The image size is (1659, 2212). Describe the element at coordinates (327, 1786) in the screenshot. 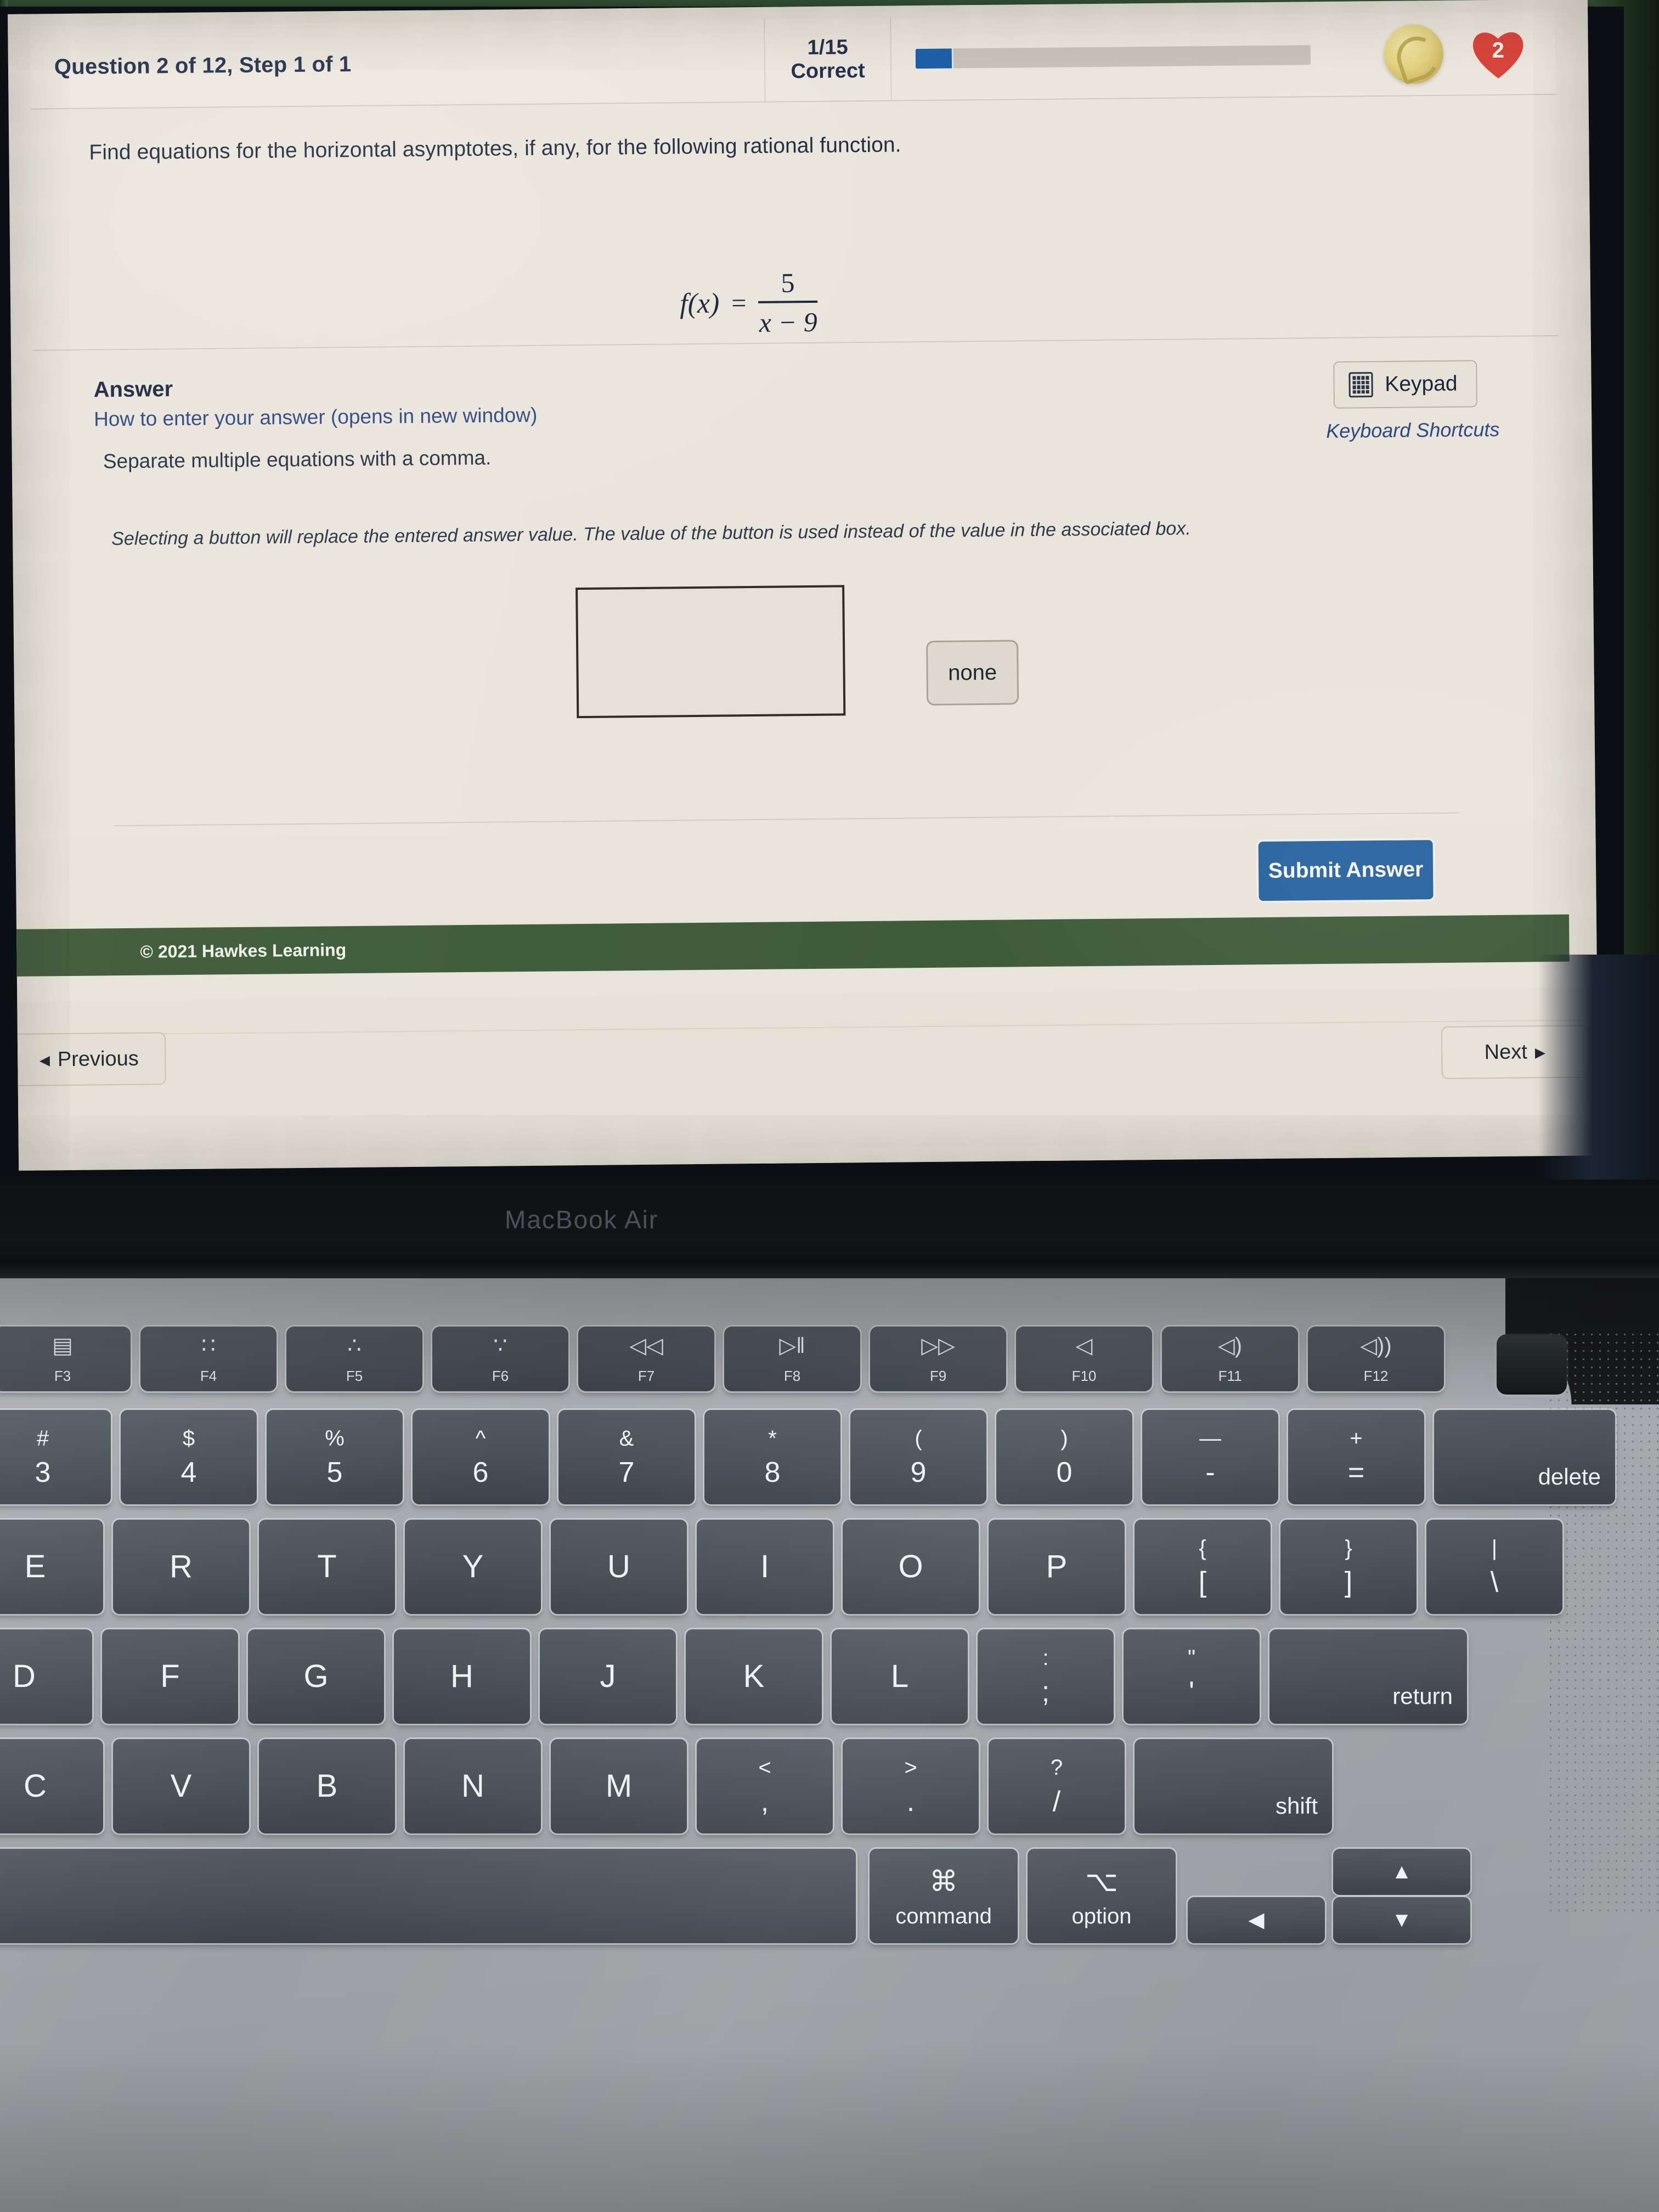

I see `key-b: B` at that location.